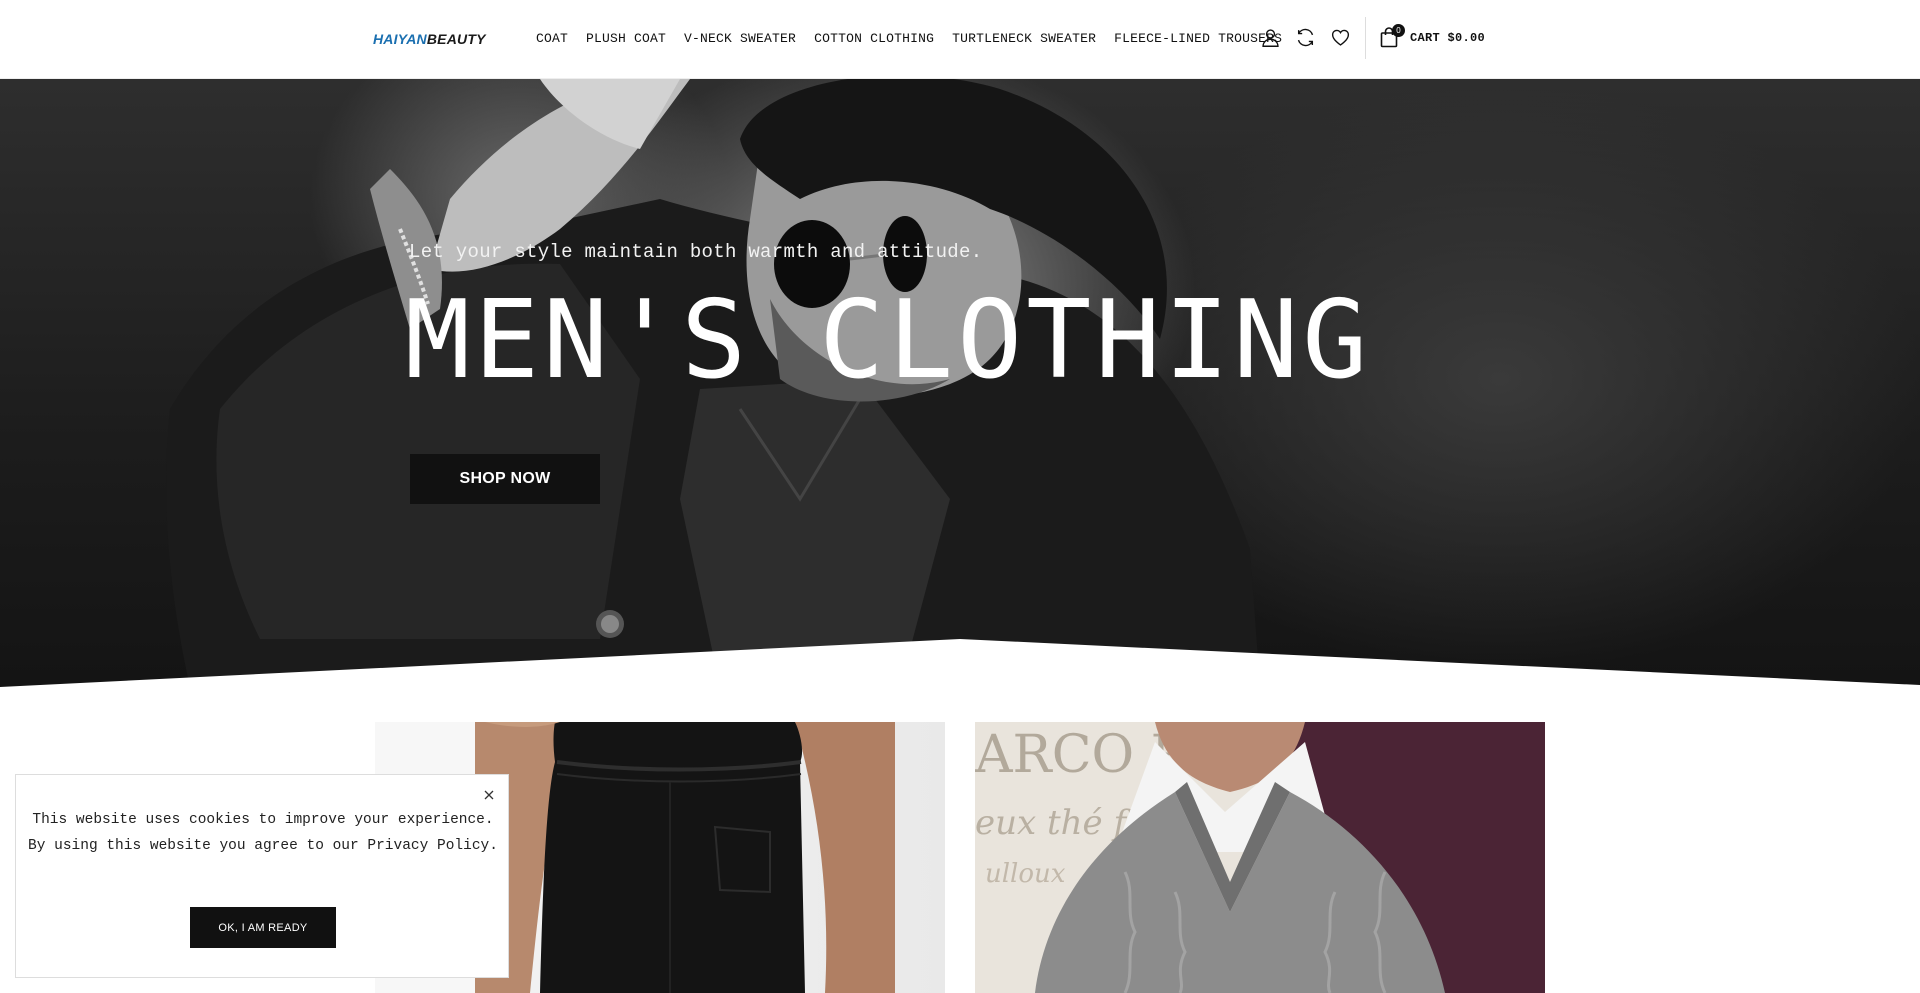 The image size is (1920, 993). Describe the element at coordinates (888, 340) in the screenshot. I see `hero-title: MEN'S CLOTHING` at that location.